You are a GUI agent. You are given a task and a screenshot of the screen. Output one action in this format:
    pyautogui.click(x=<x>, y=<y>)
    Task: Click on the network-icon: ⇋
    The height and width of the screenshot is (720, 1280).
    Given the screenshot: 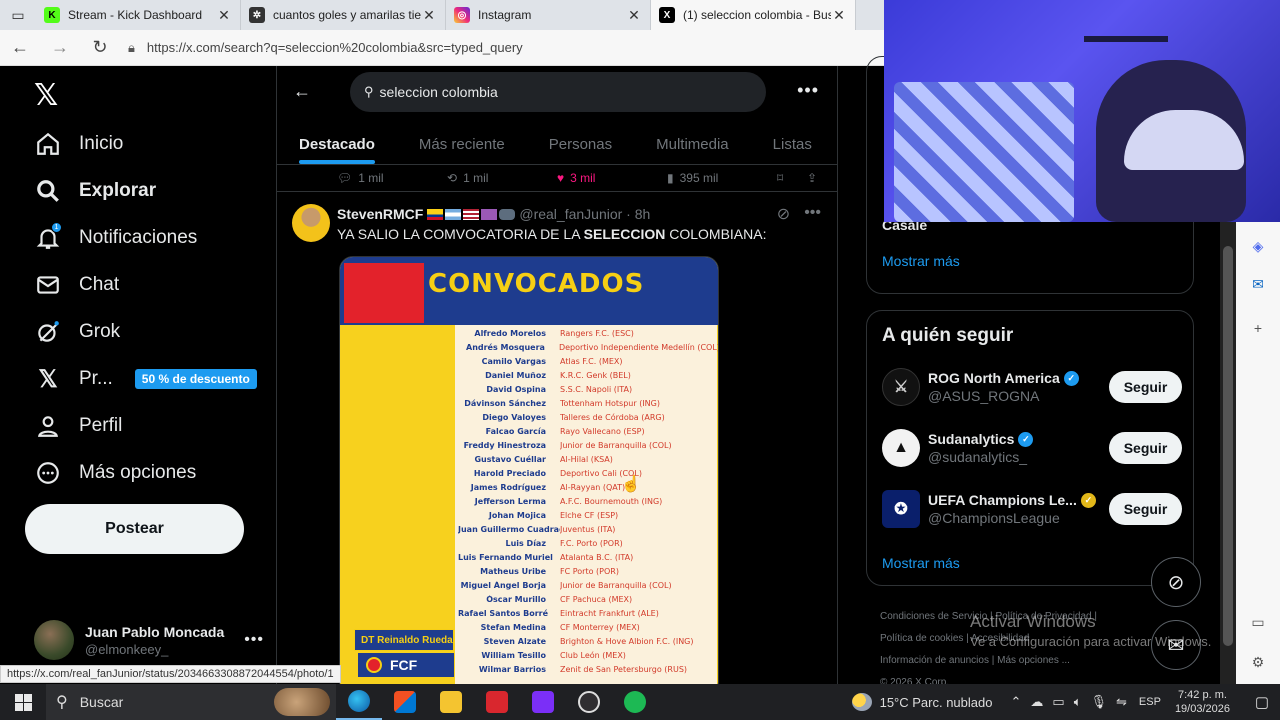 What is the action you would take?
    pyautogui.click(x=1121, y=702)
    